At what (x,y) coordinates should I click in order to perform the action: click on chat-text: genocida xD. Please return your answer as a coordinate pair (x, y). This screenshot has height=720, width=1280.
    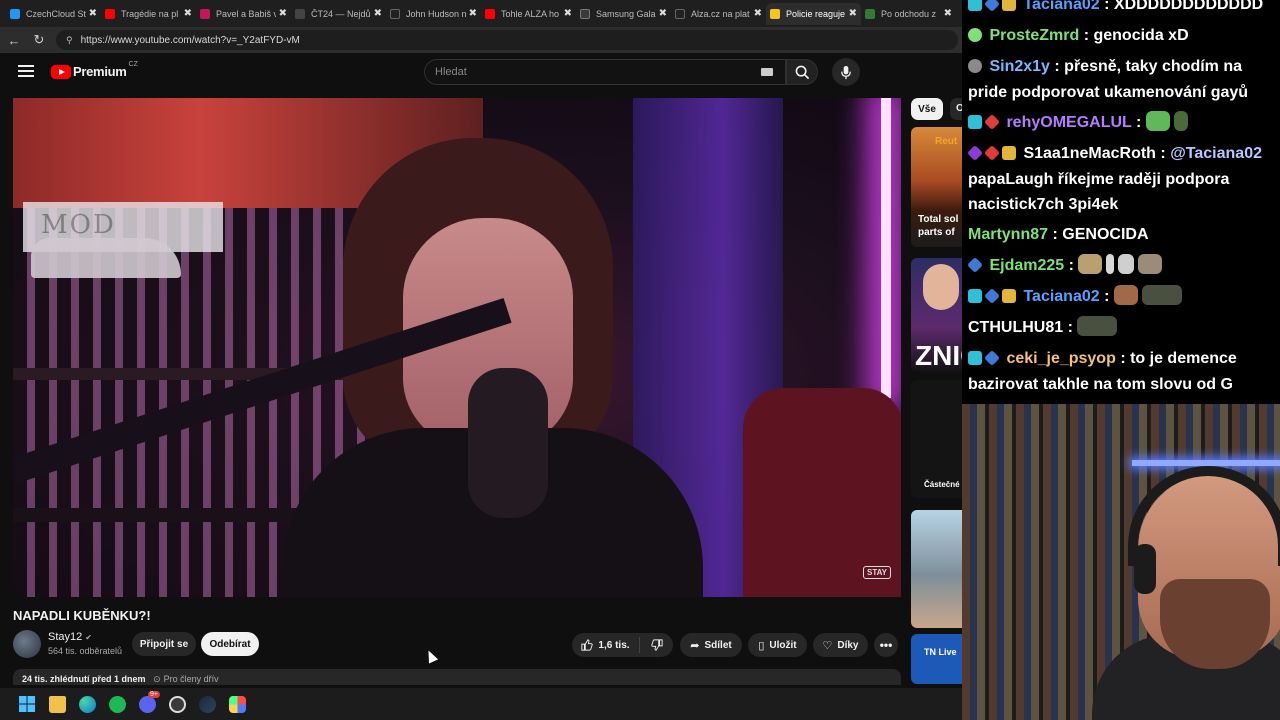
    Looking at the image, I should click on (1141, 35).